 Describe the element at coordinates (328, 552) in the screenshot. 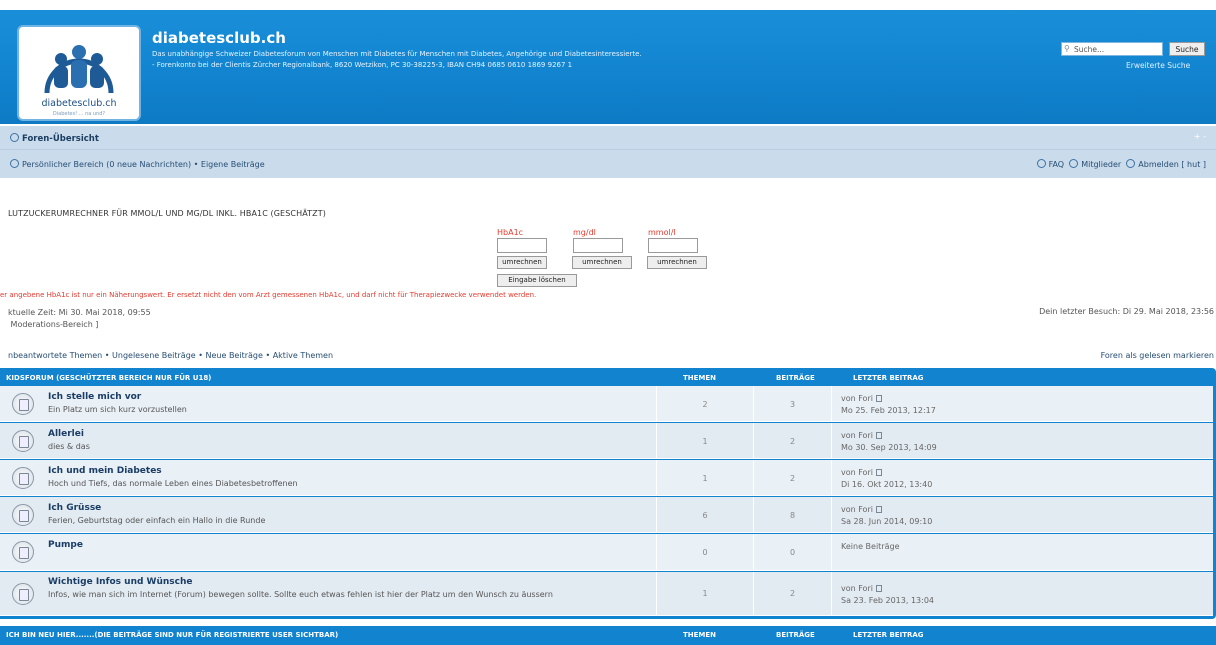

I see `forum-cell: Pumpe` at that location.